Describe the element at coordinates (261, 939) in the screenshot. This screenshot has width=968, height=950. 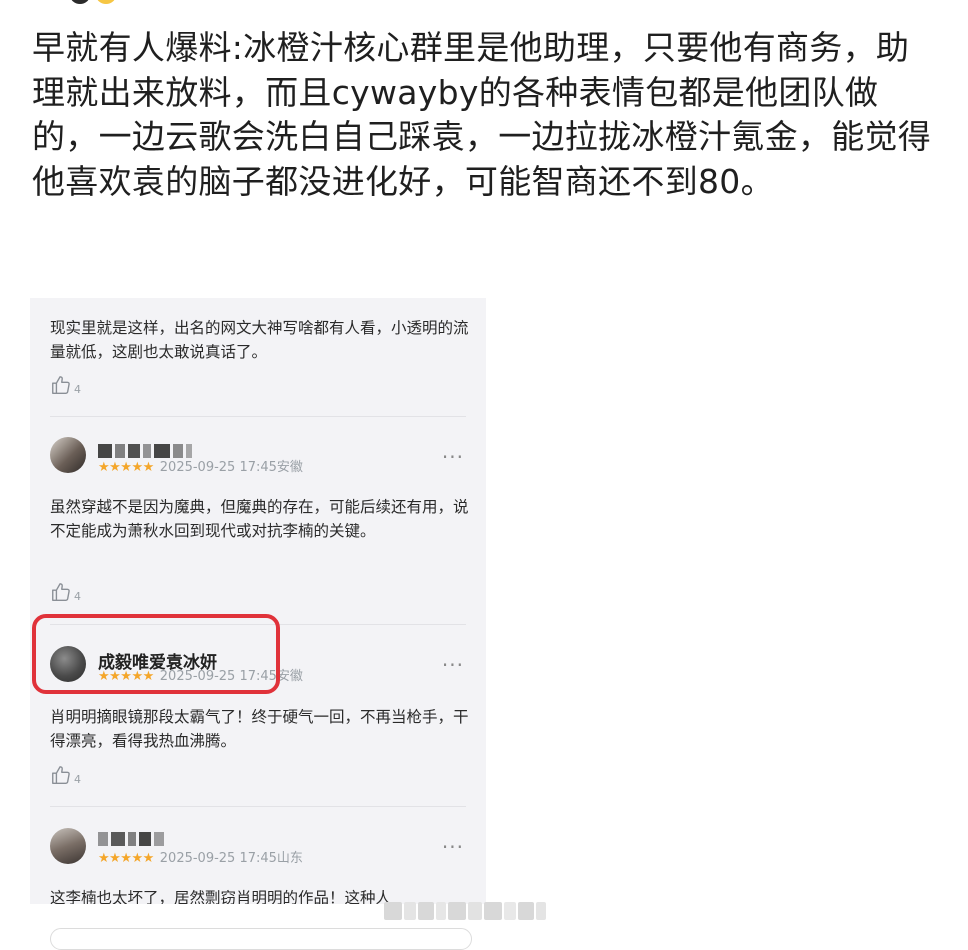
I see `bottom-input-bar-edge` at that location.